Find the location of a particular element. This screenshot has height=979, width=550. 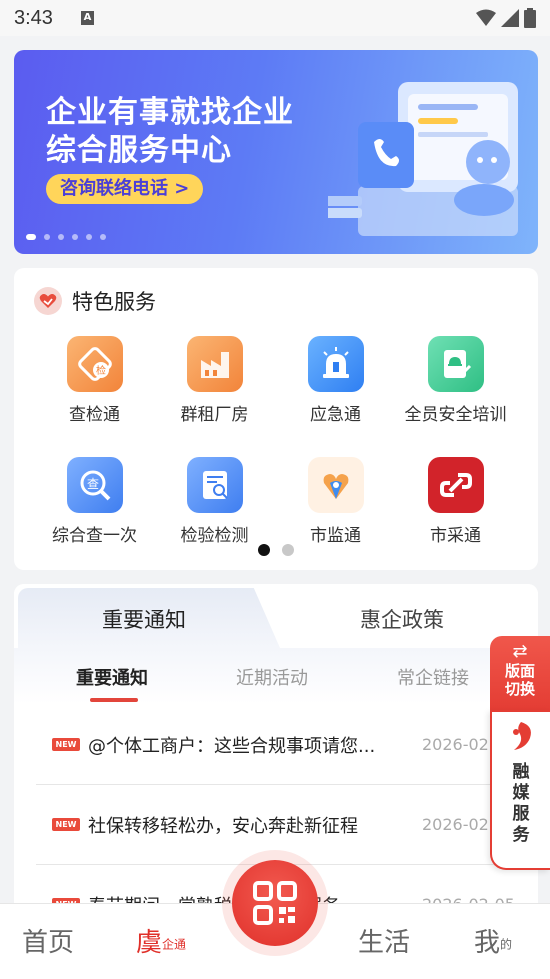

banner-title-line-1: 企业有事就找企业 is located at coordinates (170, 112).